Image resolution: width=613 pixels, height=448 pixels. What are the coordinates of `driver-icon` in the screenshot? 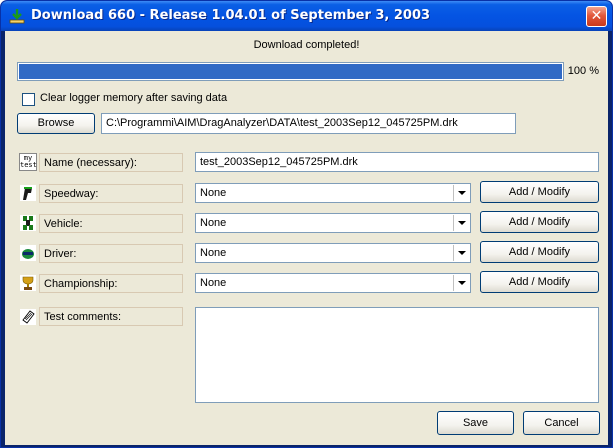 It's located at (28, 253).